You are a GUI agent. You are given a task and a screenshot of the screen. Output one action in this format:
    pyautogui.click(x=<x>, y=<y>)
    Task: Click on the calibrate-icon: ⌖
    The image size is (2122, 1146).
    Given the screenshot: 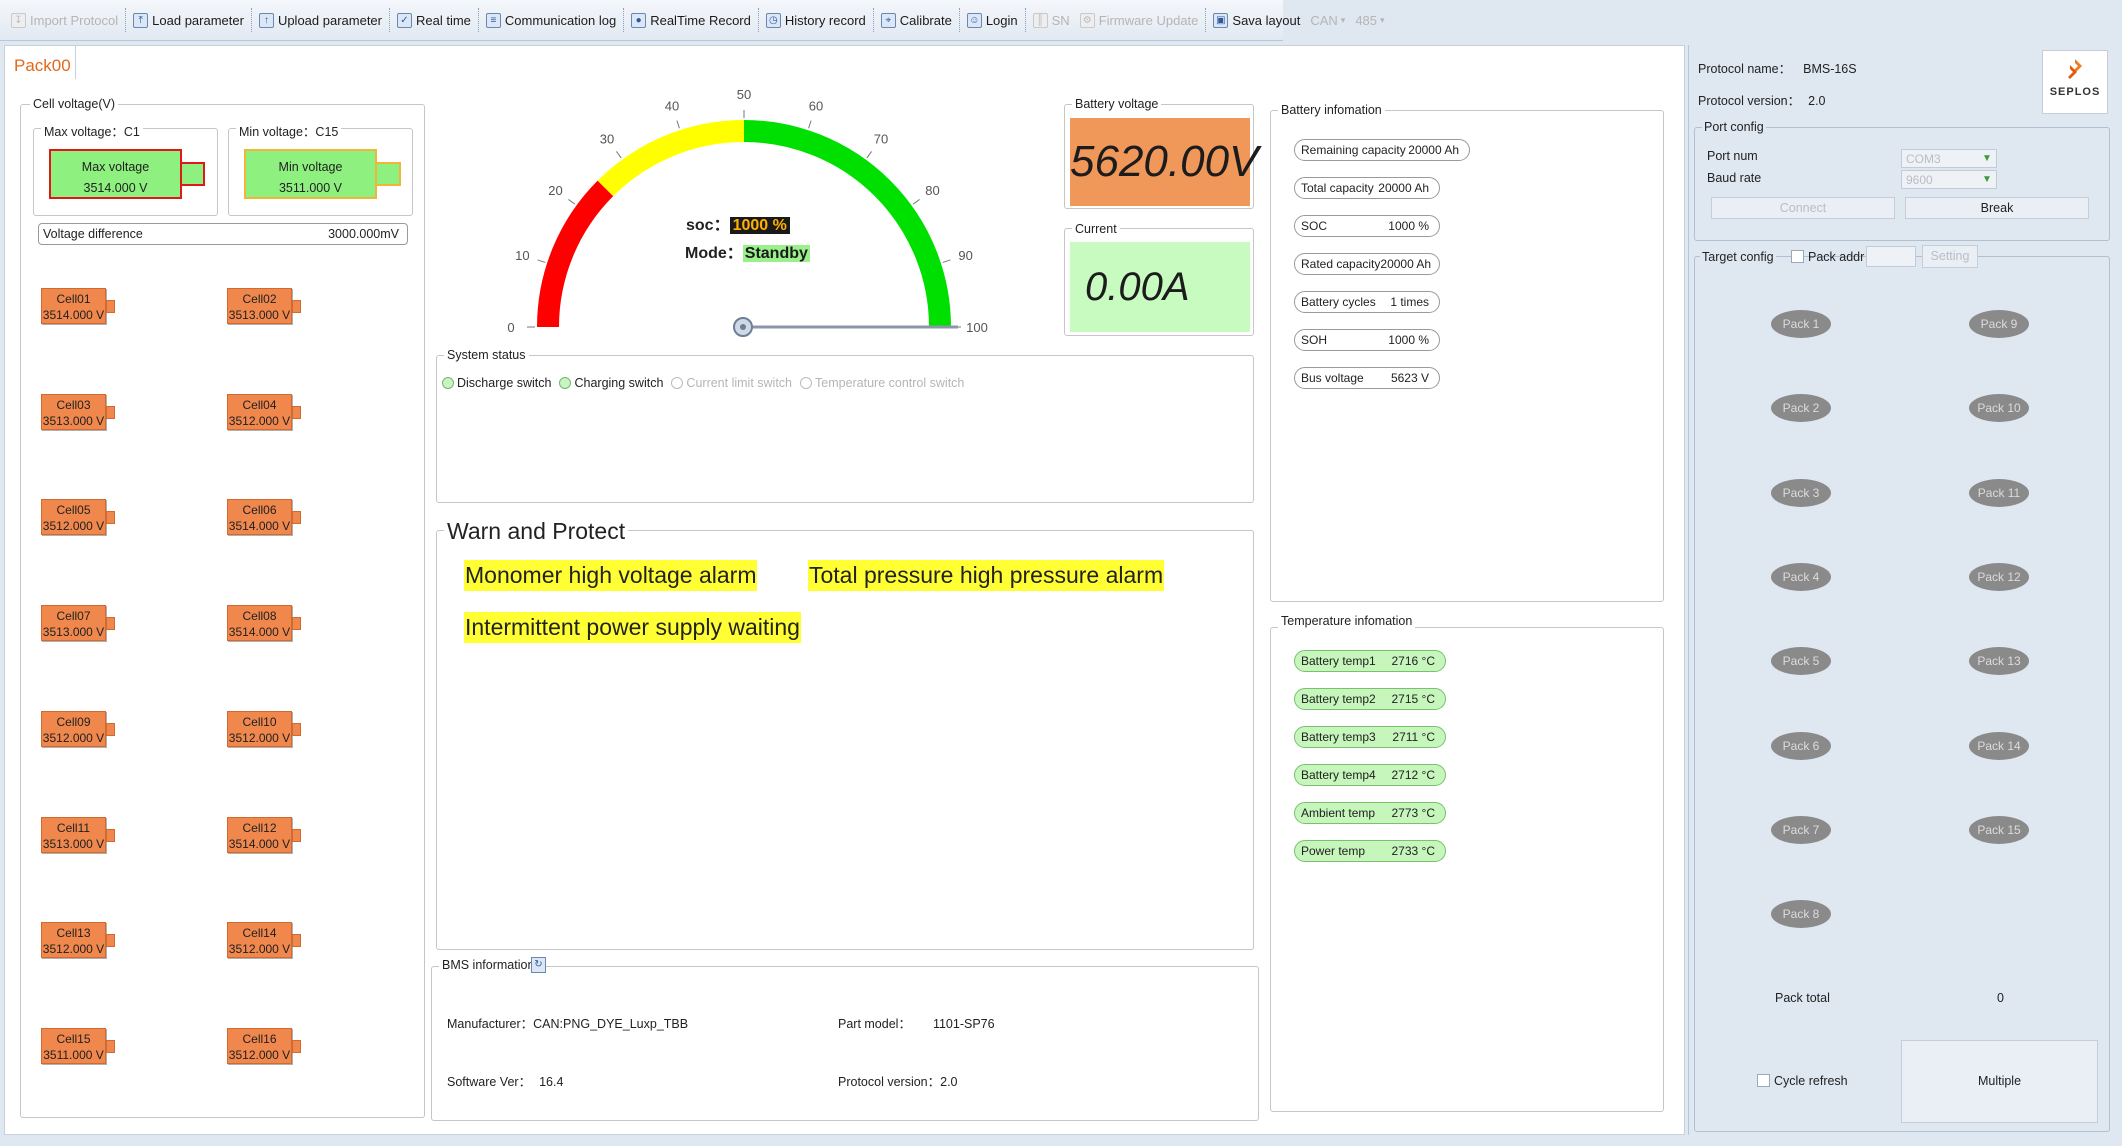 What is the action you would take?
    pyautogui.click(x=888, y=20)
    